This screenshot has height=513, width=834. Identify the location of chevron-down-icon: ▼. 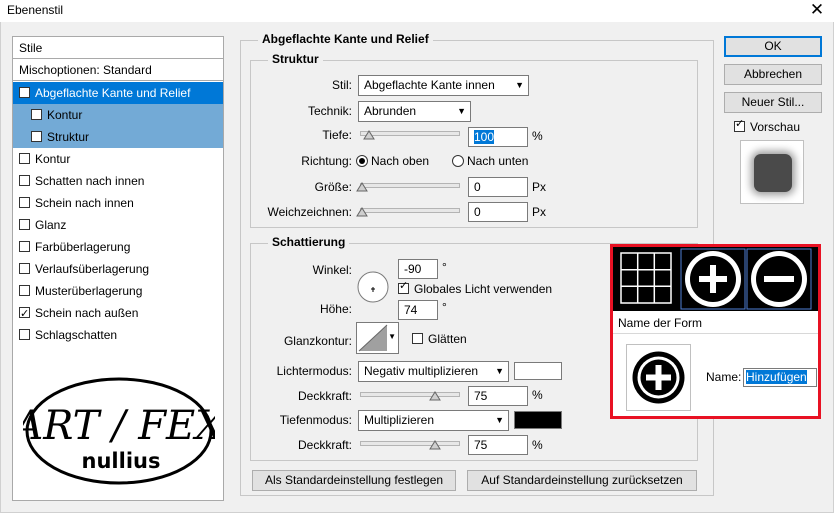
(499, 420).